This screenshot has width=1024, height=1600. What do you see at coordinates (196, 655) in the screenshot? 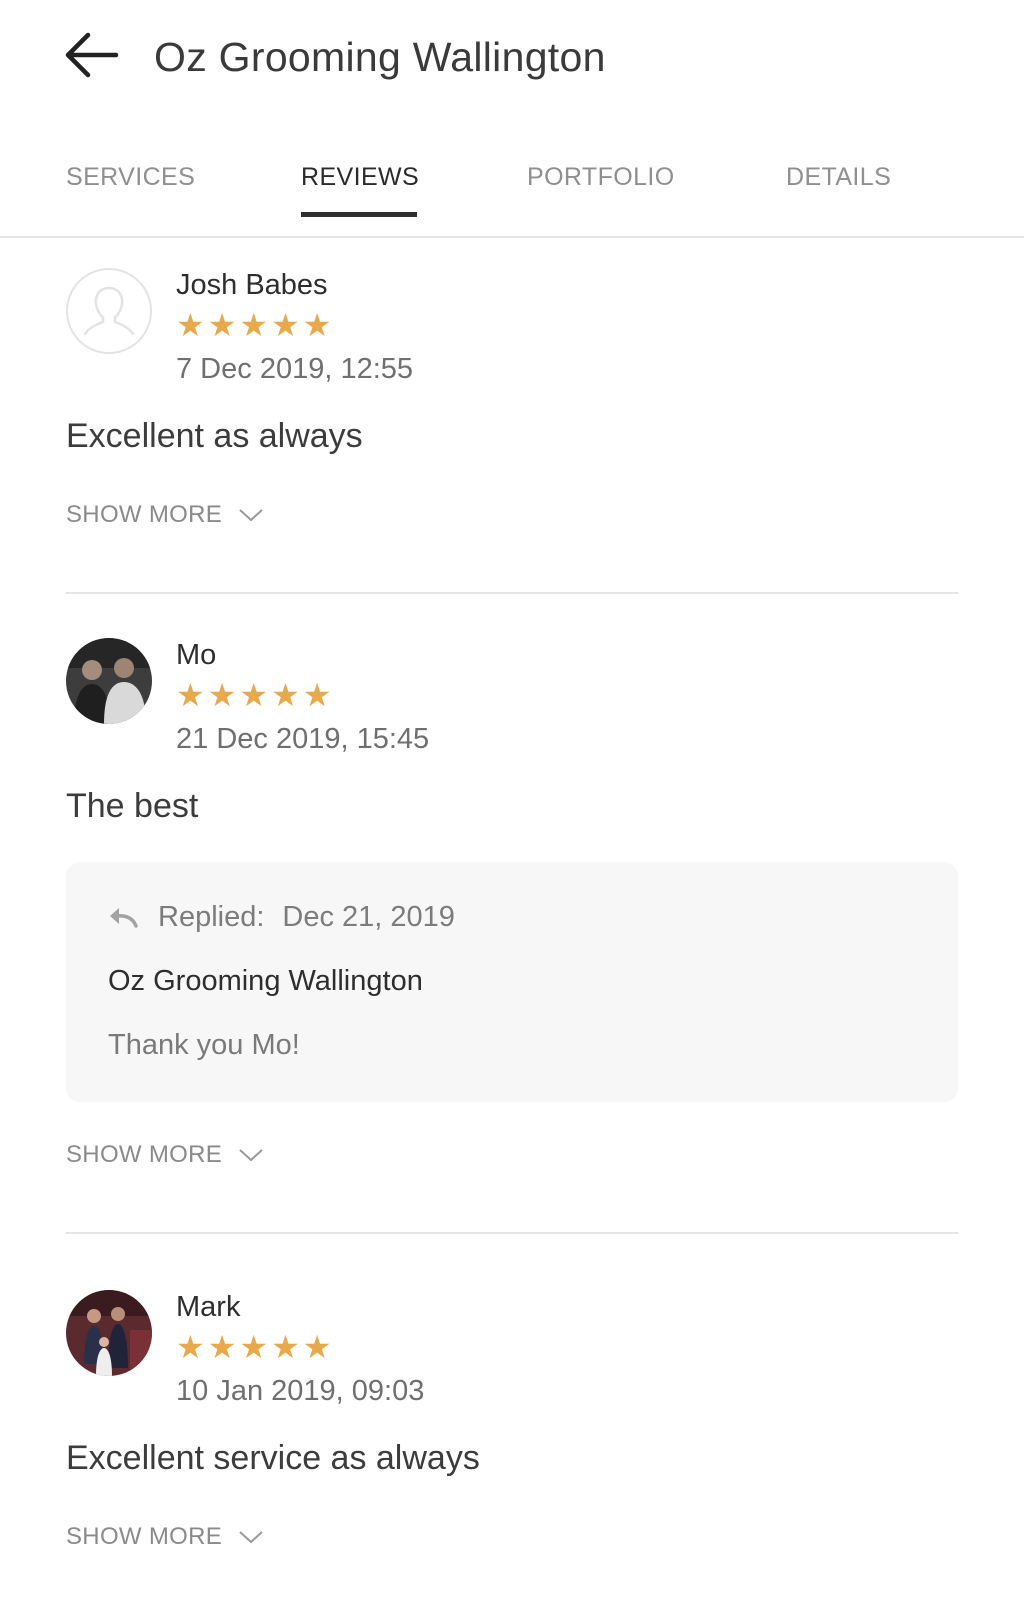
I see `reviewer-name: Mo` at bounding box center [196, 655].